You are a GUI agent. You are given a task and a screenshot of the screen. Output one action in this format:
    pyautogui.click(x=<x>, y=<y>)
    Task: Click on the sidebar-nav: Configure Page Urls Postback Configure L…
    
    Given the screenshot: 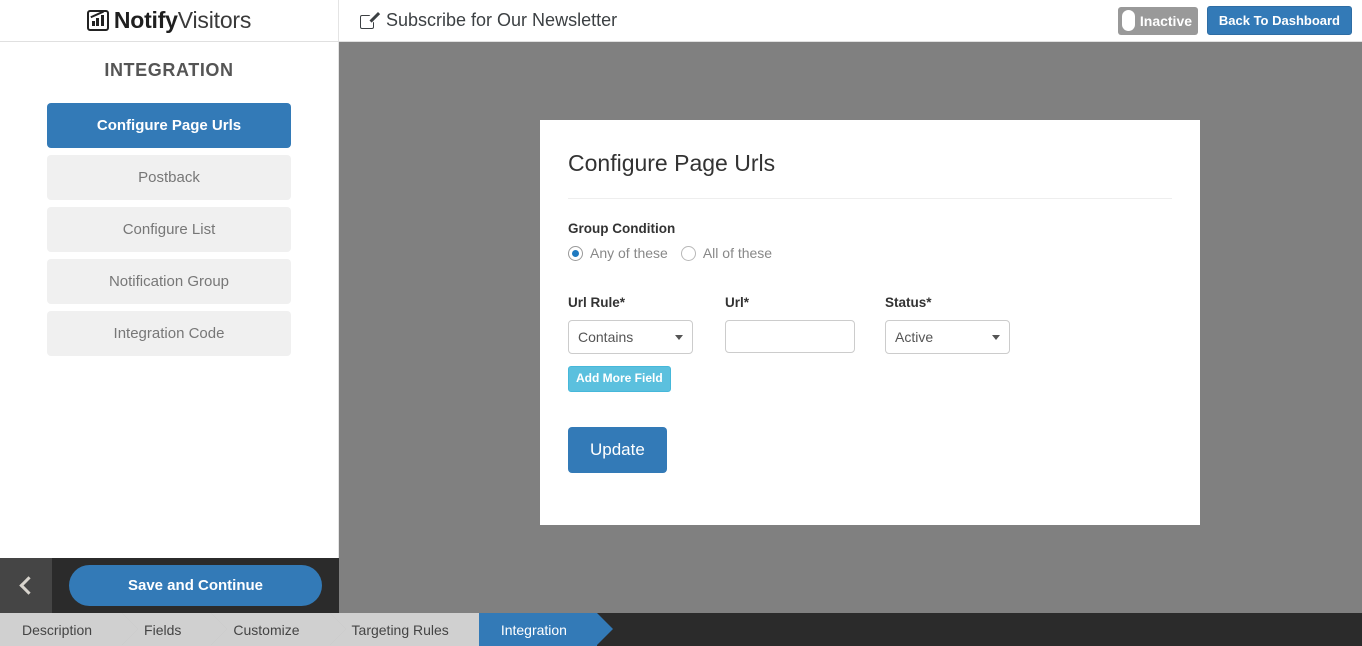 What is the action you would take?
    pyautogui.click(x=169, y=229)
    